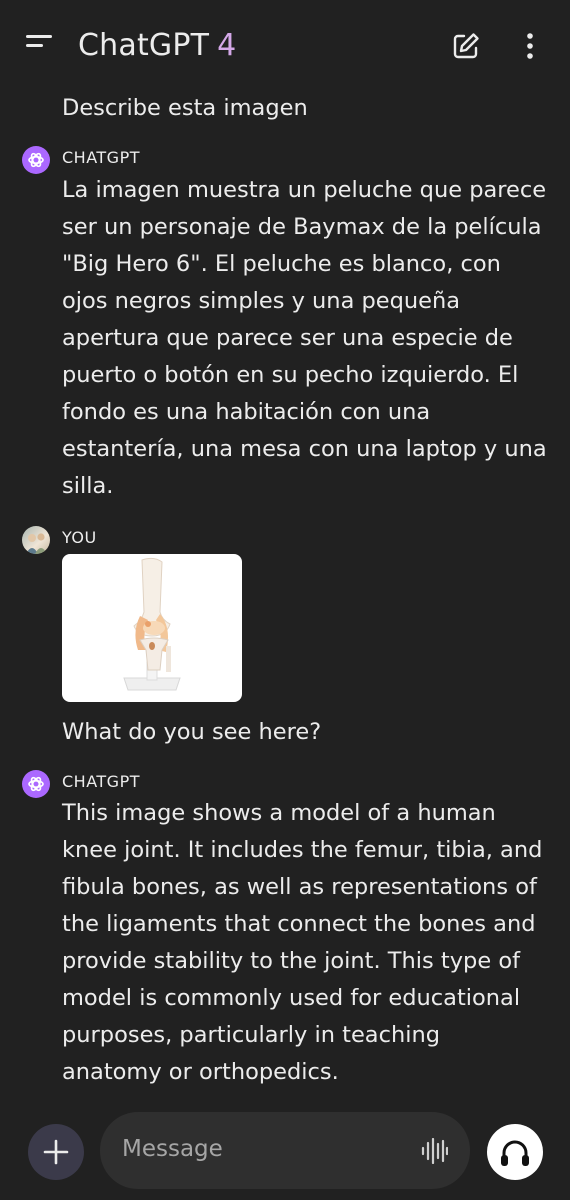  Describe the element at coordinates (144, 45) in the screenshot. I see `app-name: ChatGPT` at that location.